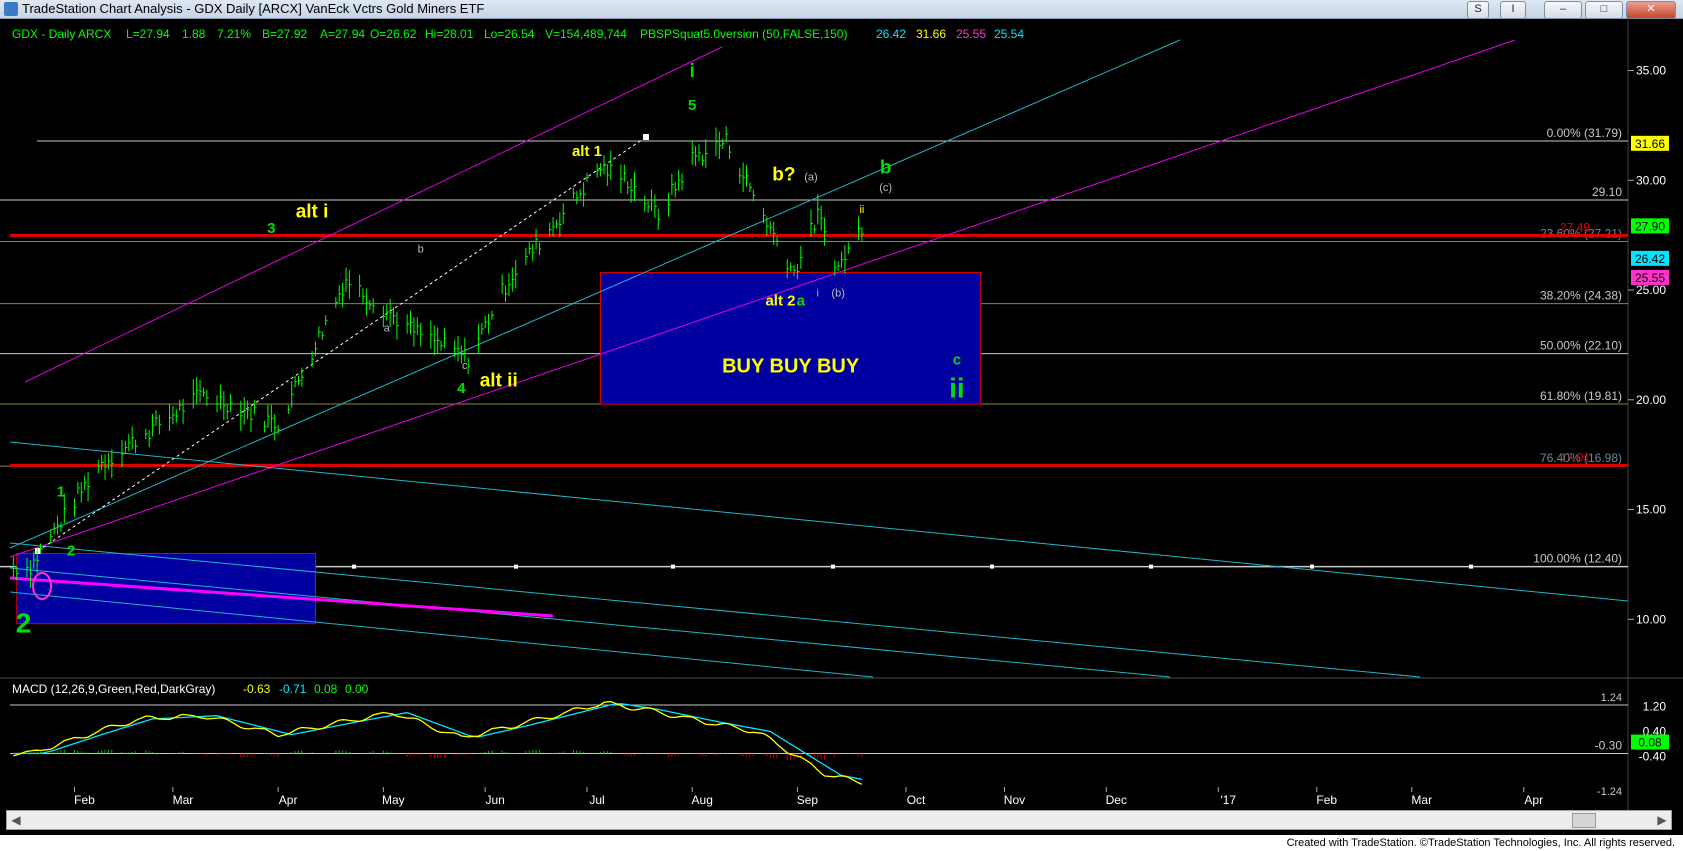 The width and height of the screenshot is (1683, 851). Describe the element at coordinates (780, 300) in the screenshot. I see `wave-label: alt 2` at that location.